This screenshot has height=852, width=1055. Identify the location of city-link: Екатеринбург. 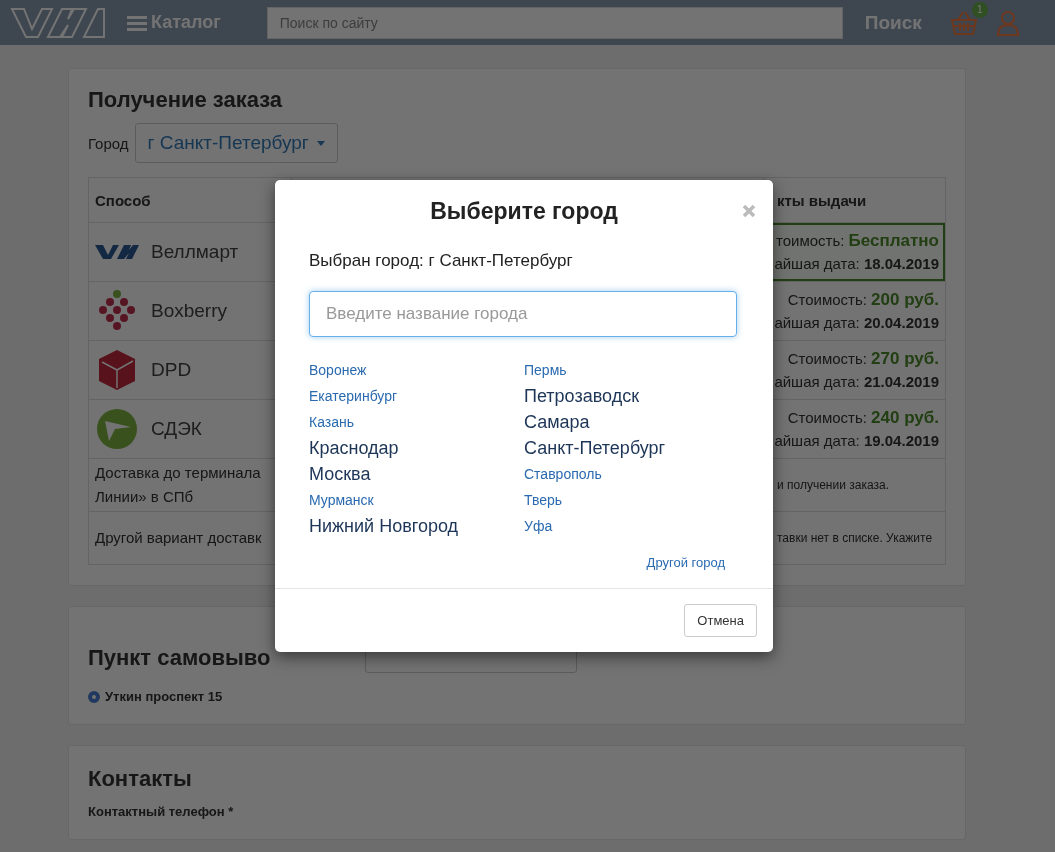
(416, 396).